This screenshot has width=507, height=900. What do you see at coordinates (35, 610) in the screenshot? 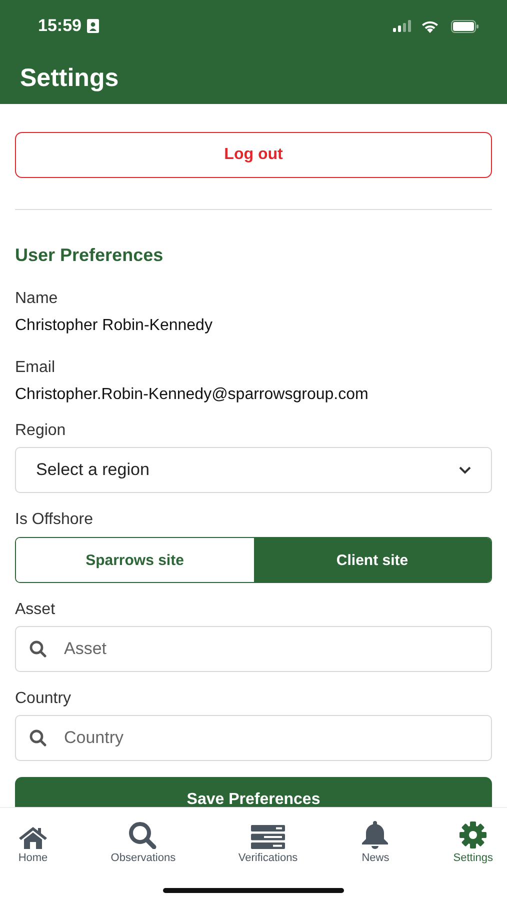
I see `field-label: Asset` at bounding box center [35, 610].